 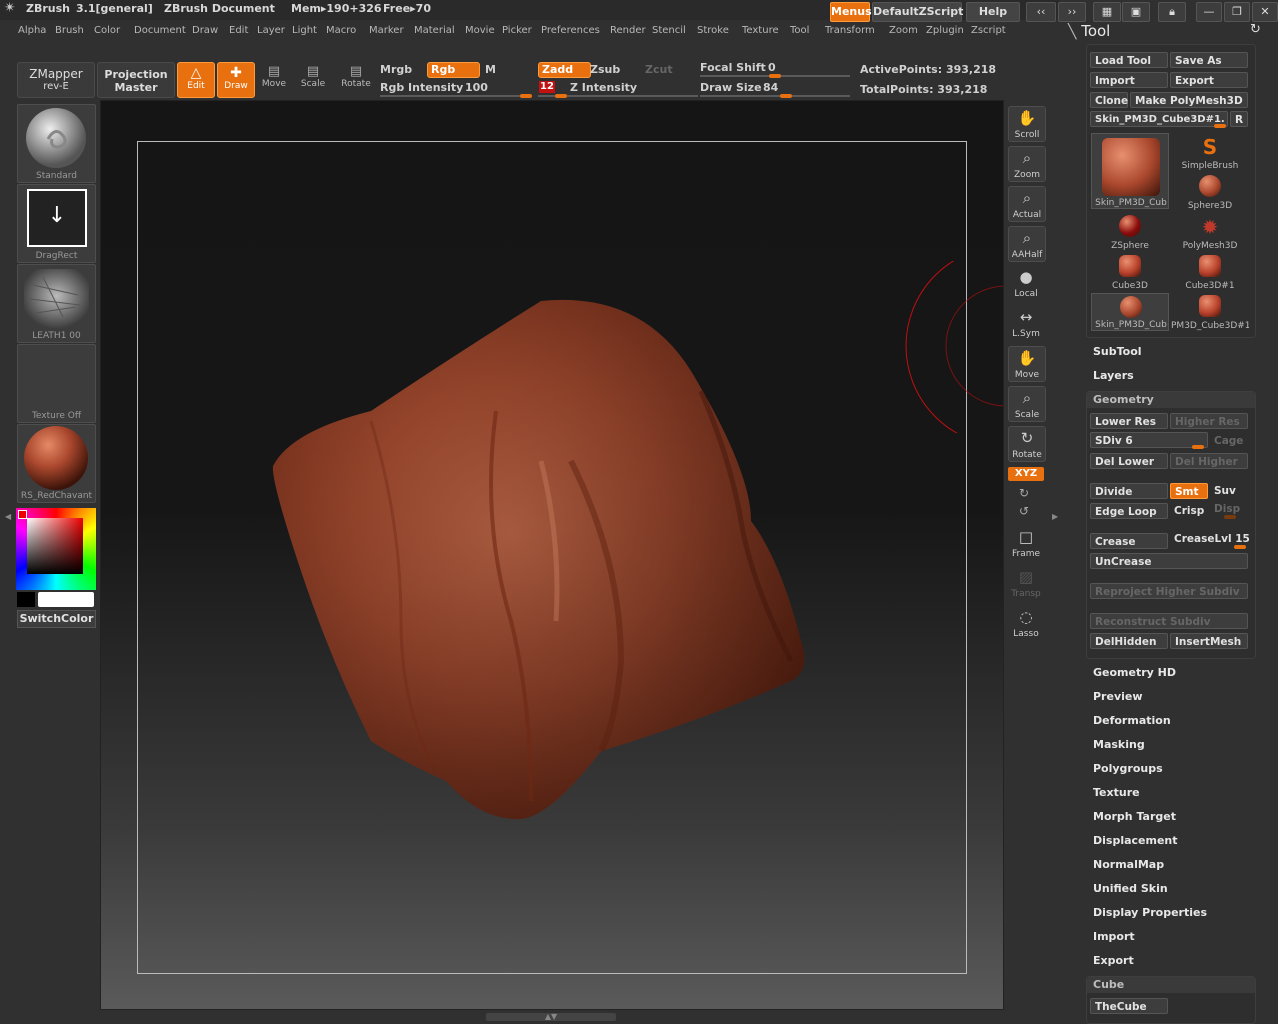 What do you see at coordinates (1210, 272) in the screenshot?
I see `tool-tile: Cube3D#1` at bounding box center [1210, 272].